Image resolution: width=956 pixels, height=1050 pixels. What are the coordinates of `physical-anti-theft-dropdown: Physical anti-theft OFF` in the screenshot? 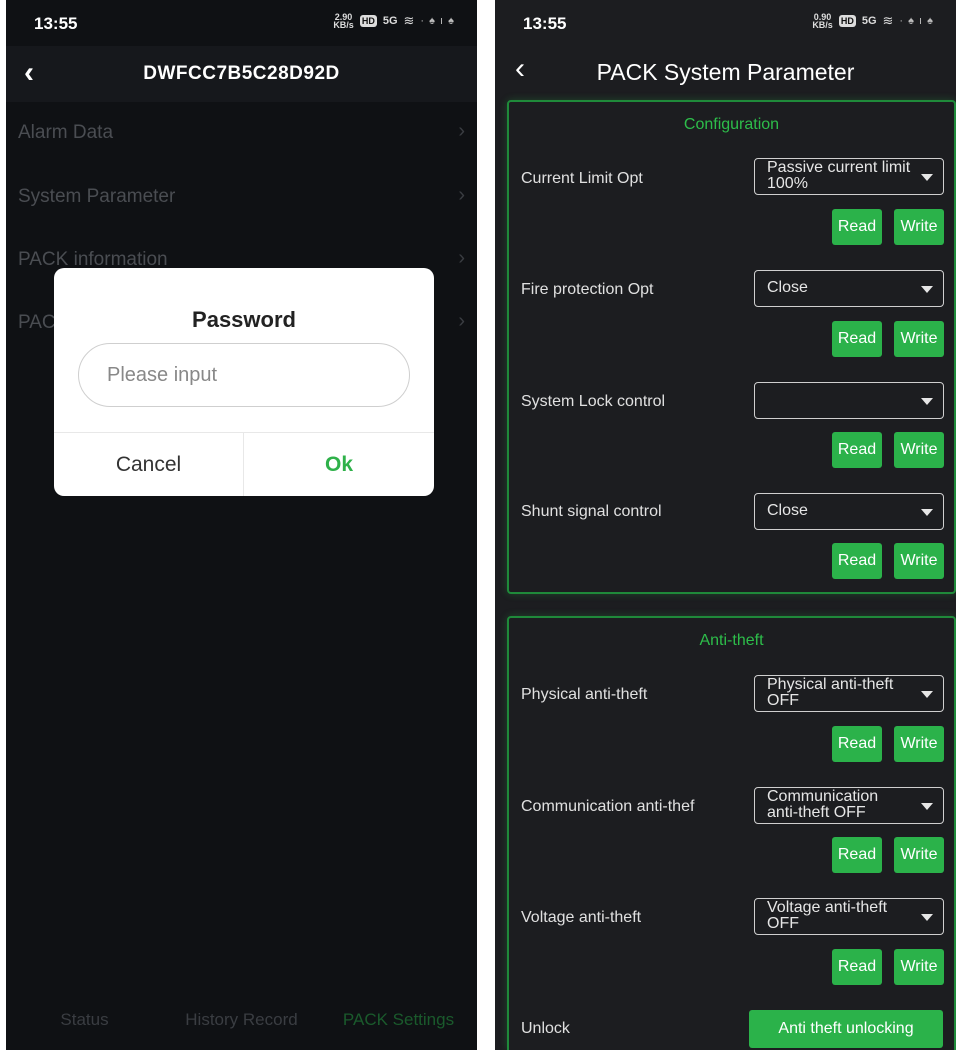 It's located at (849, 693).